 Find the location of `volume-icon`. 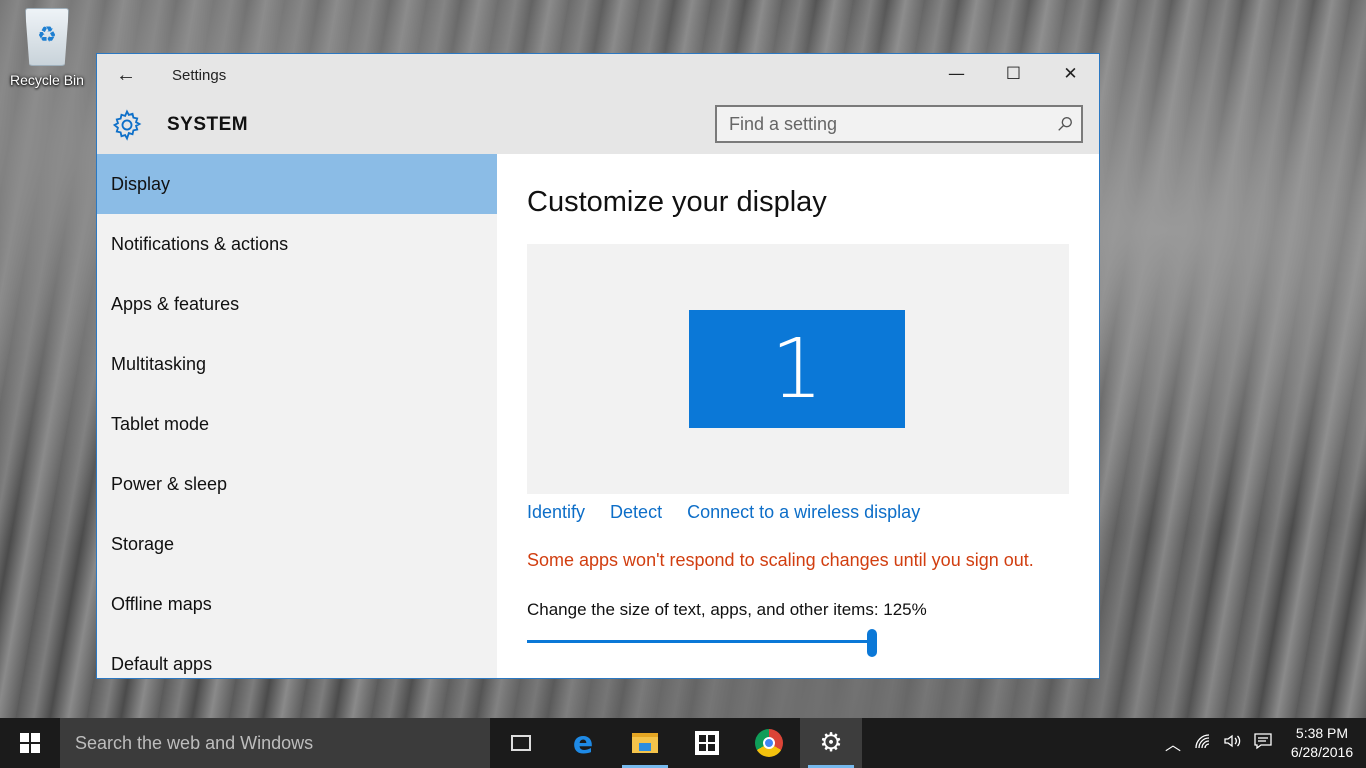

volume-icon is located at coordinates (1233, 743).